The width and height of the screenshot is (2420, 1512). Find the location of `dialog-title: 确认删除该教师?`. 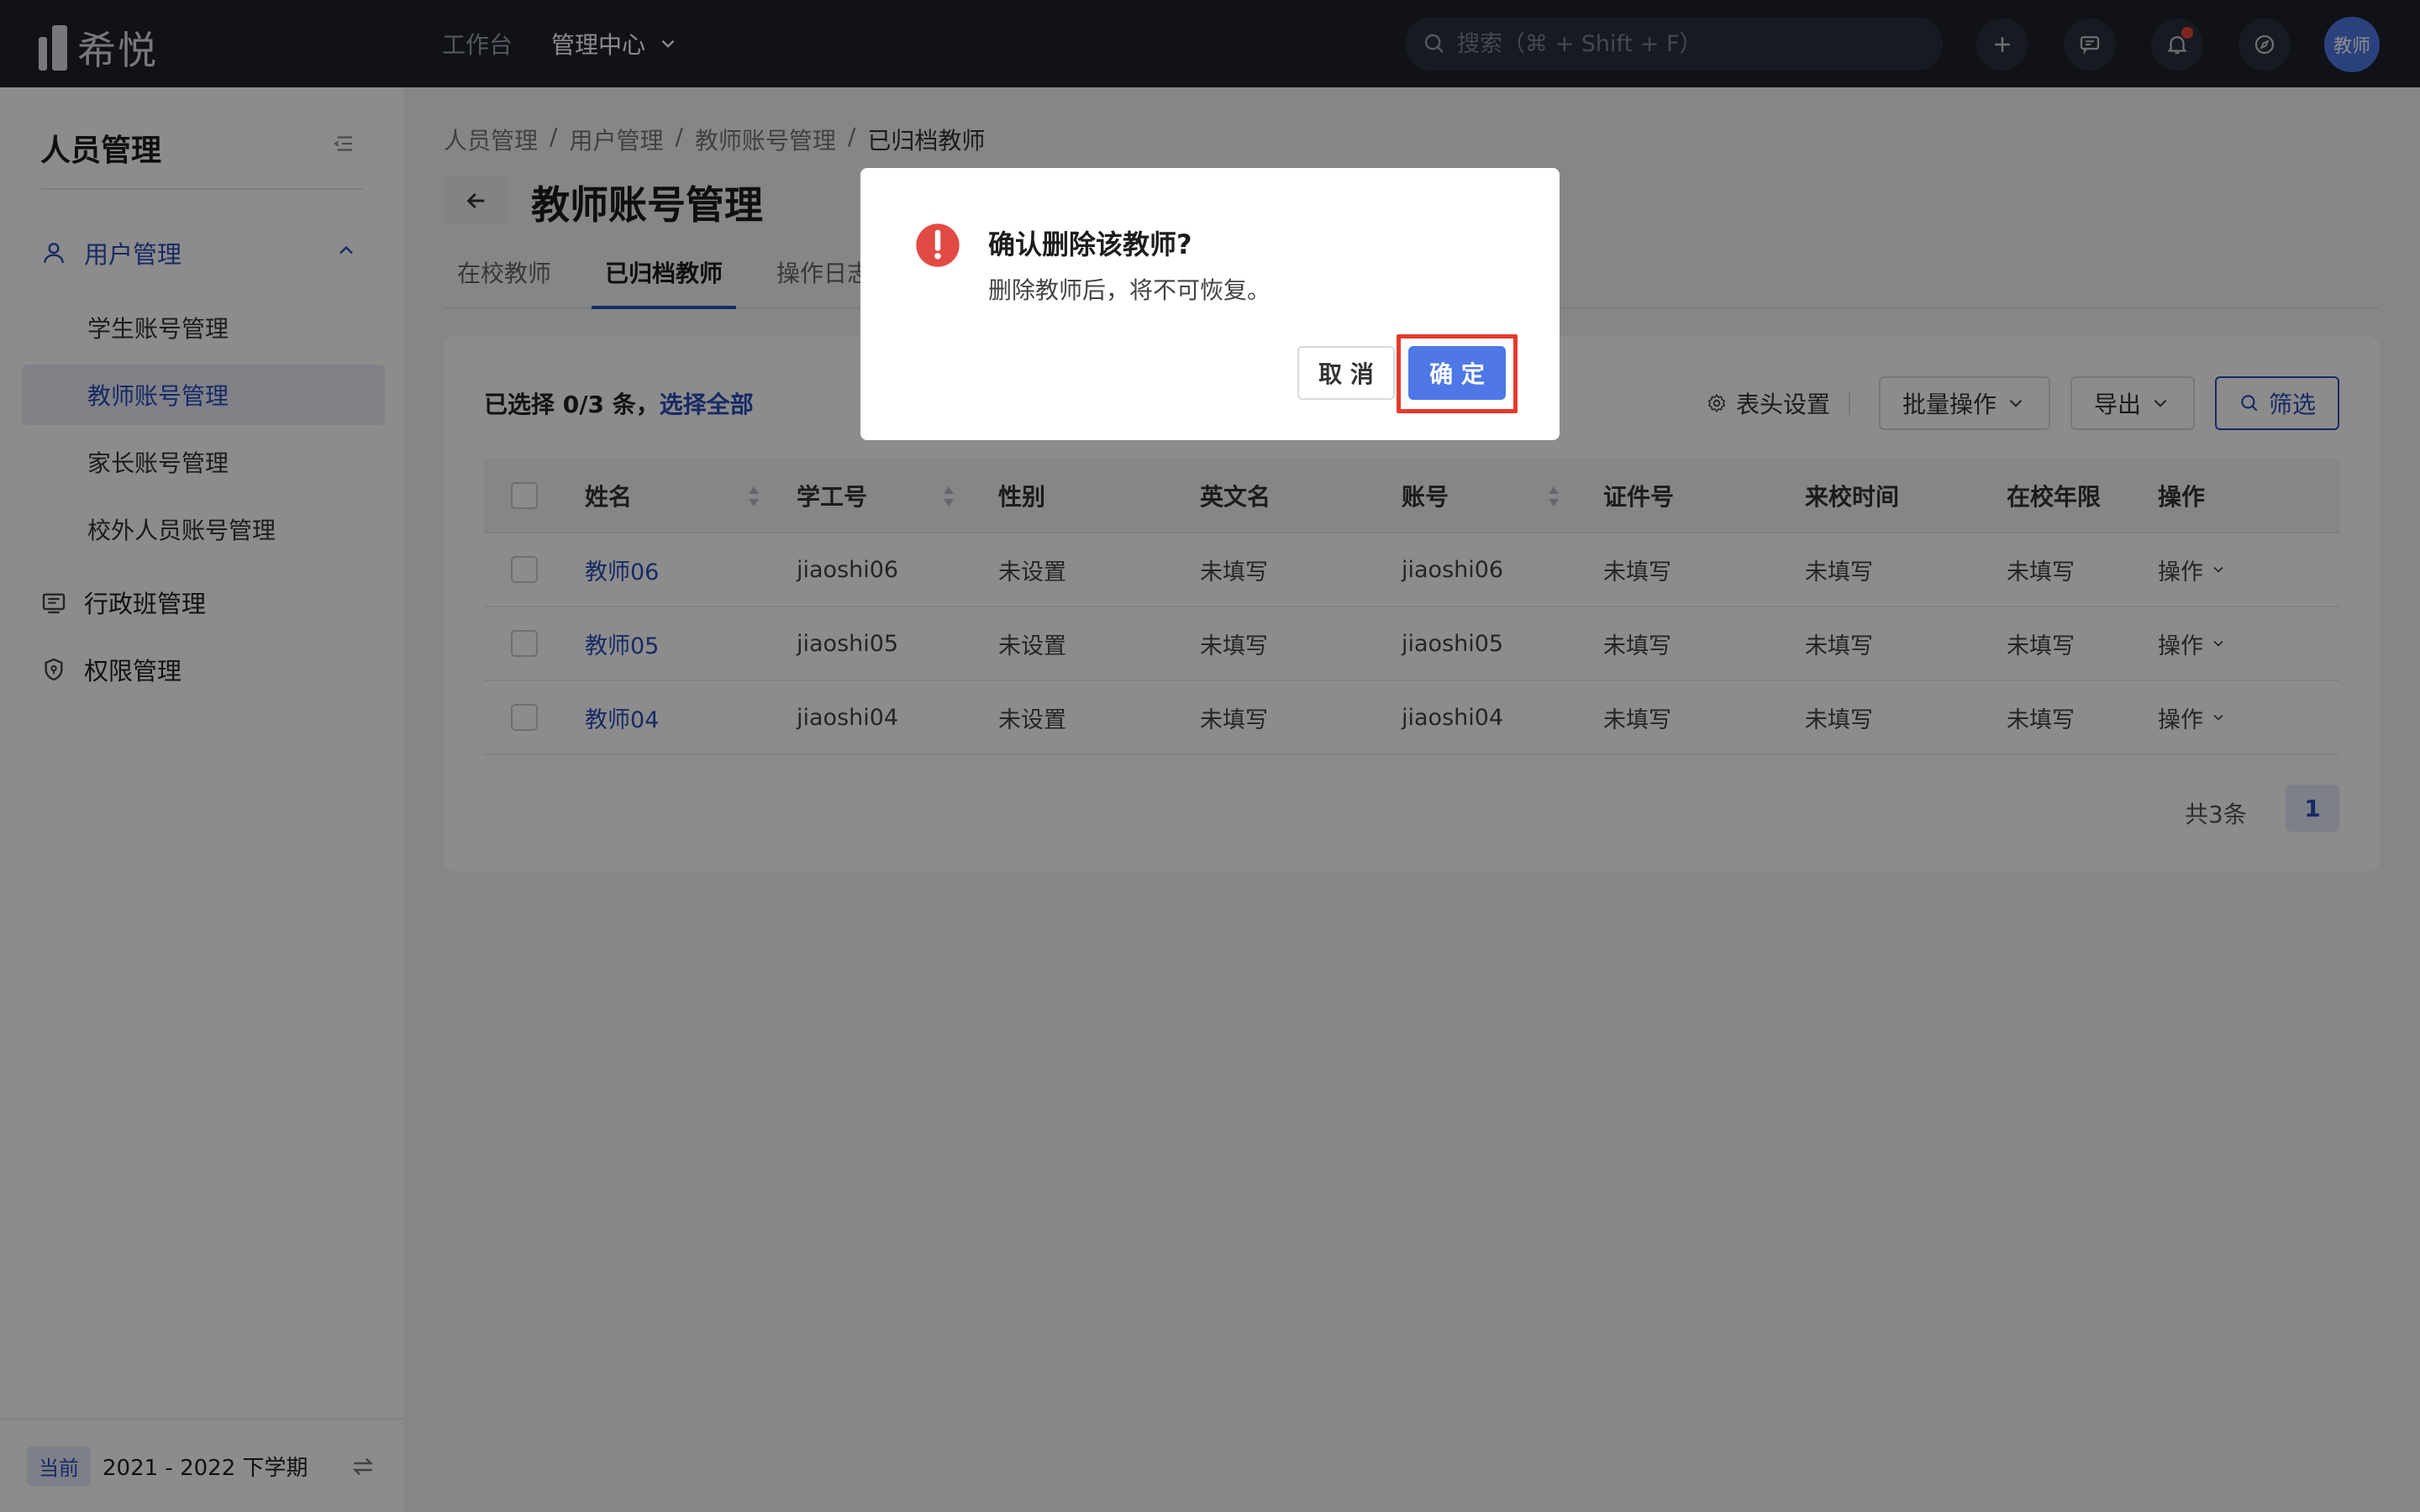

dialog-title: 确认删除该教师? is located at coordinates (1090, 244).